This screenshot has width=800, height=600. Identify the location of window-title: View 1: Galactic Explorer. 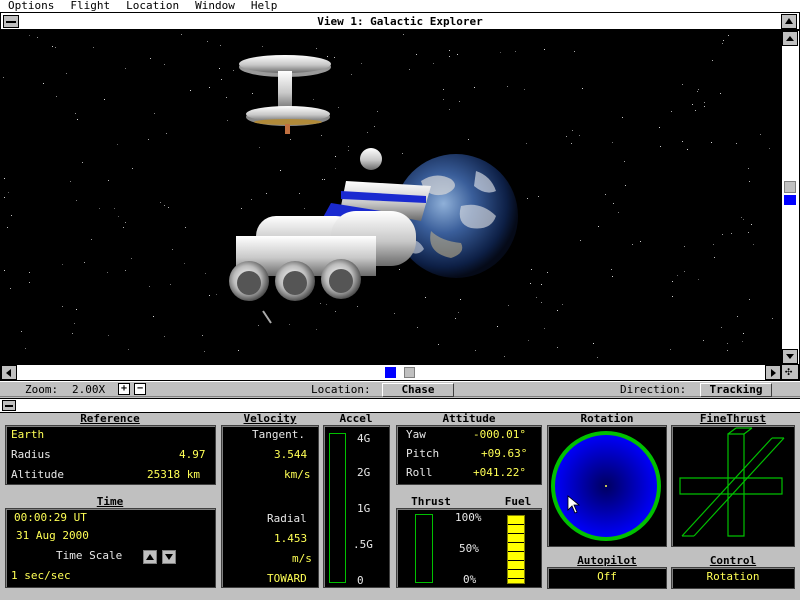
(400, 21).